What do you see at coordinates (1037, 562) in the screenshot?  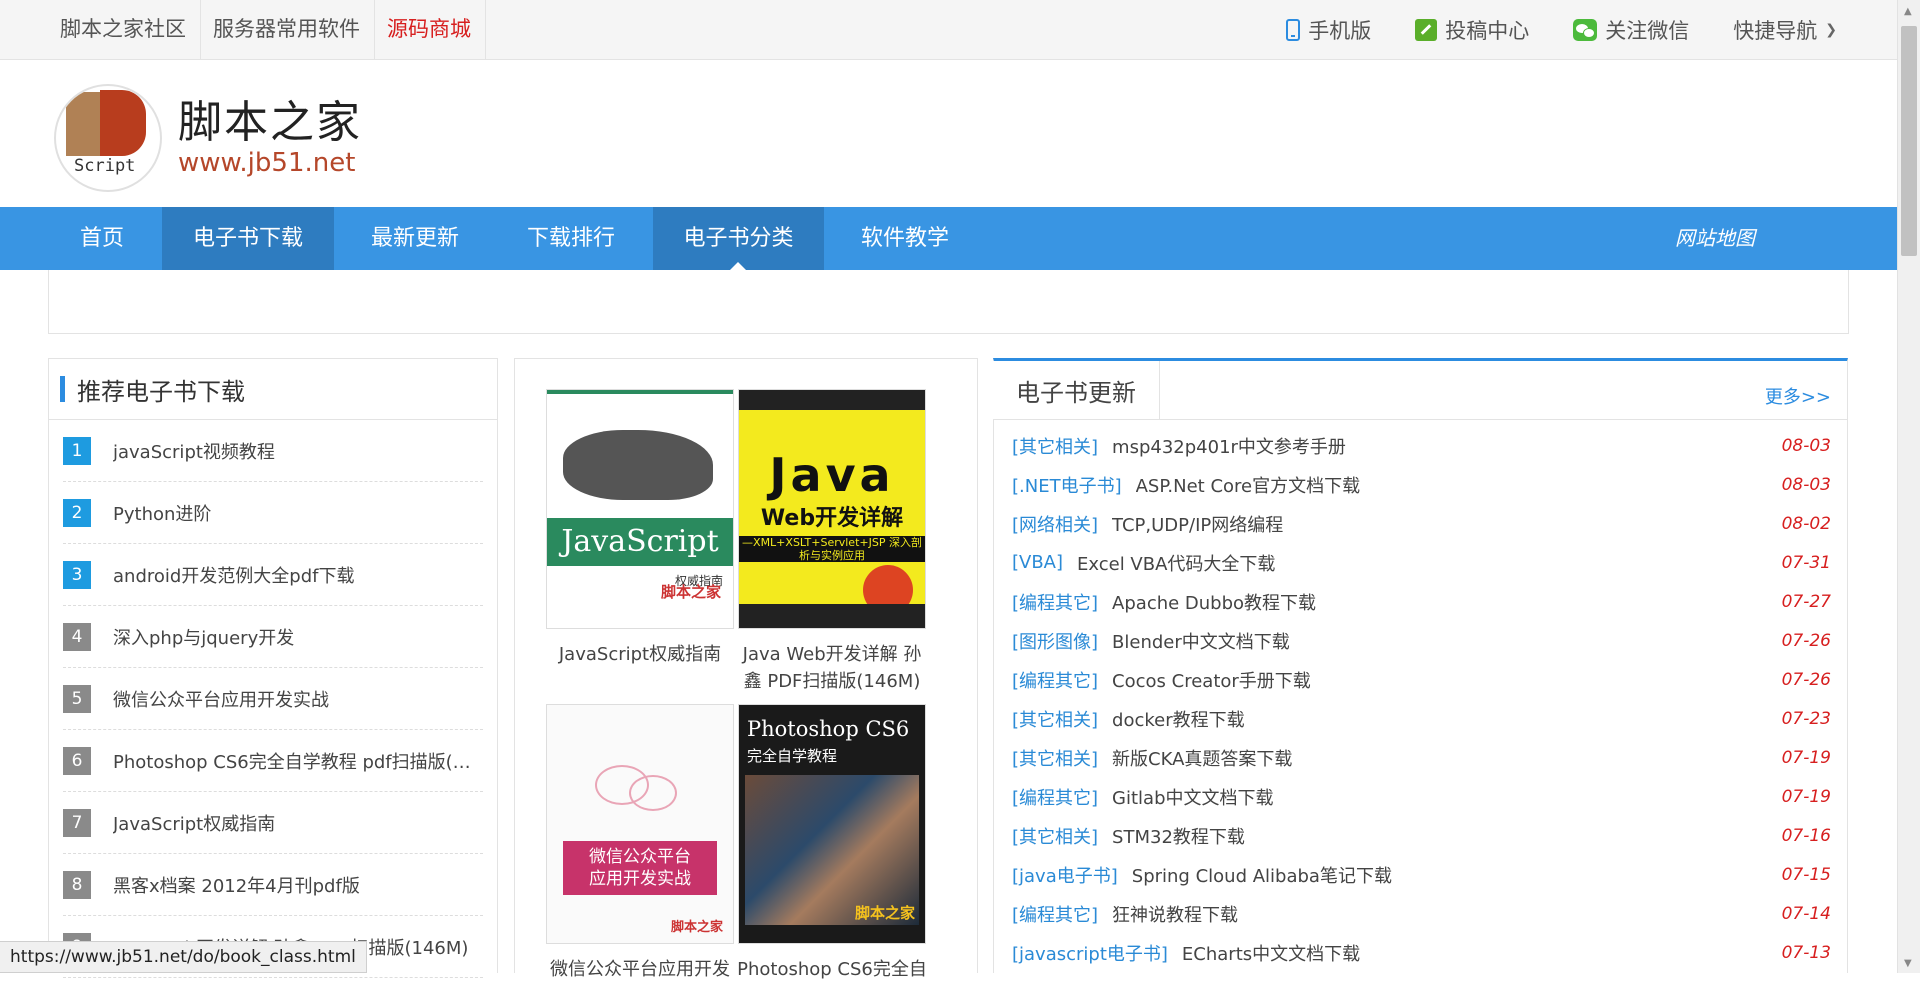 I see `update-category-link: [VBA]` at bounding box center [1037, 562].